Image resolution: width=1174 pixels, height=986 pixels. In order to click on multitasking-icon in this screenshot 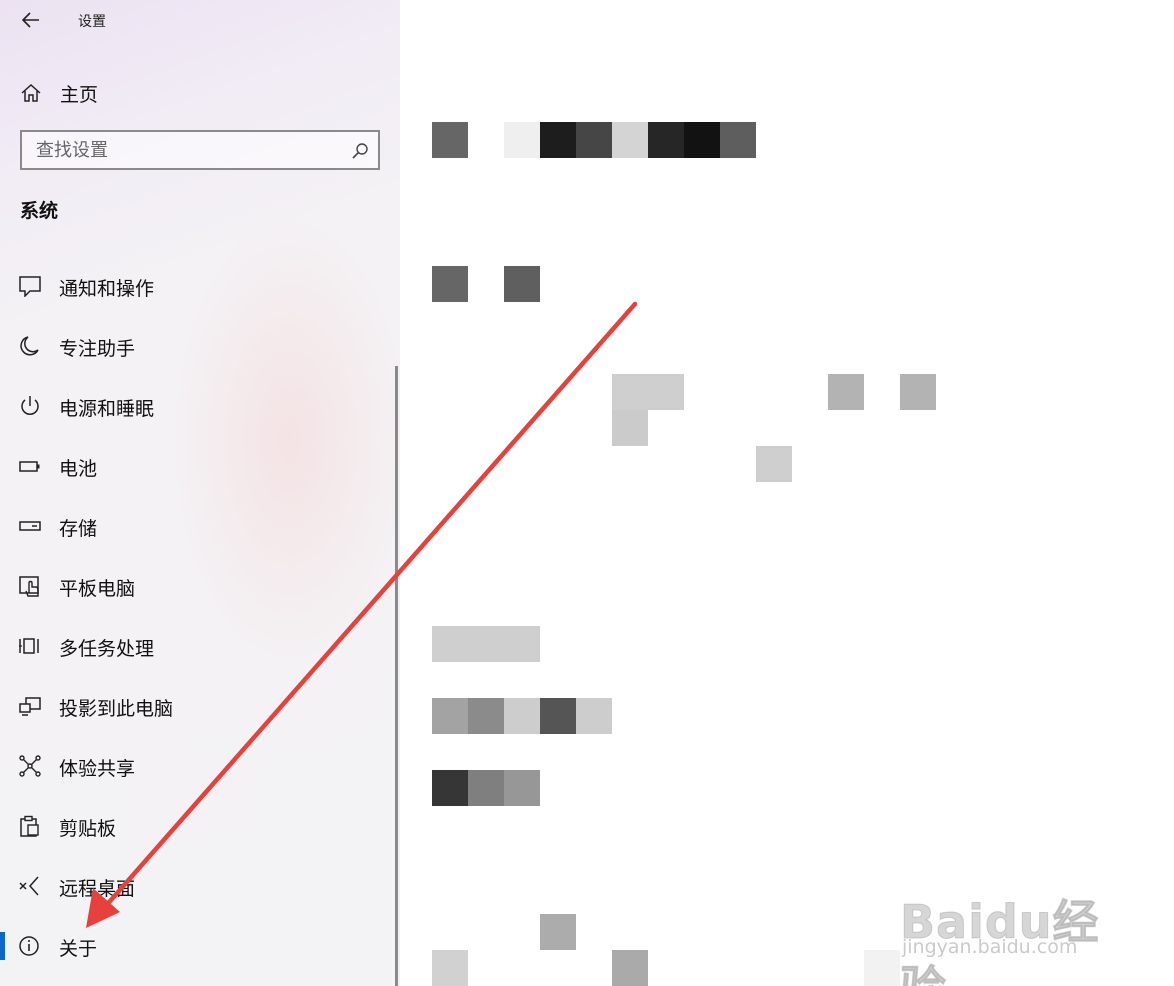, I will do `click(29, 646)`.